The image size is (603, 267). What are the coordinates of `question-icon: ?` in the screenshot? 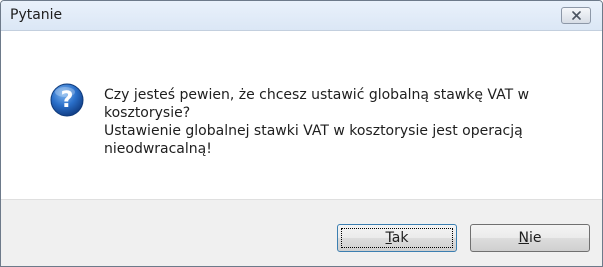 It's located at (67, 100).